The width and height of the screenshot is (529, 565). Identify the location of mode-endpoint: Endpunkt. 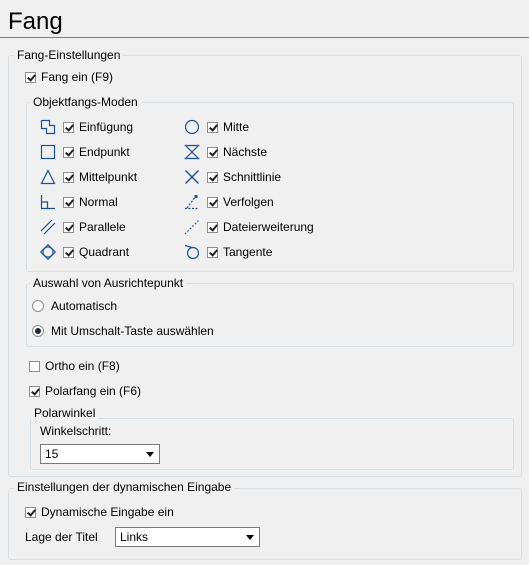
(85, 152).